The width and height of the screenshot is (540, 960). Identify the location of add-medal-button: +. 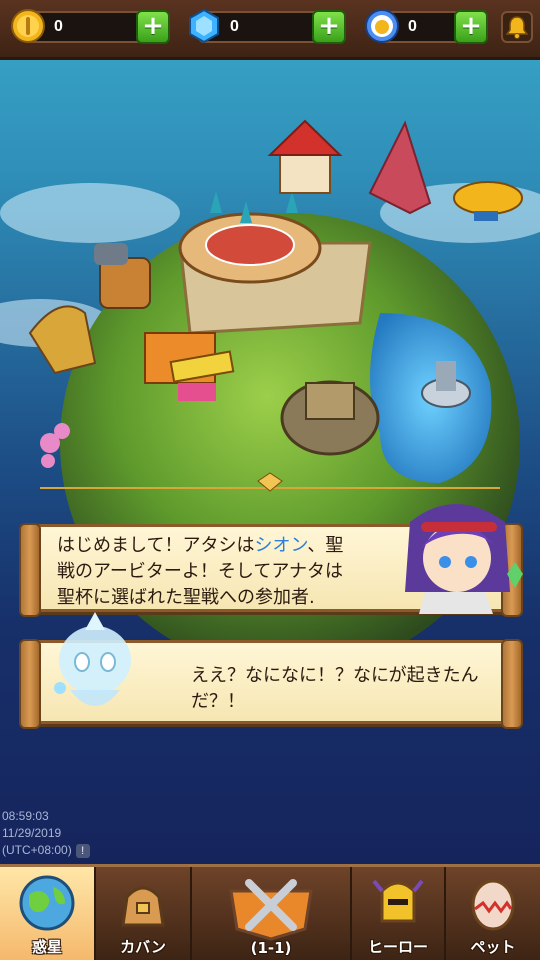
(471, 27).